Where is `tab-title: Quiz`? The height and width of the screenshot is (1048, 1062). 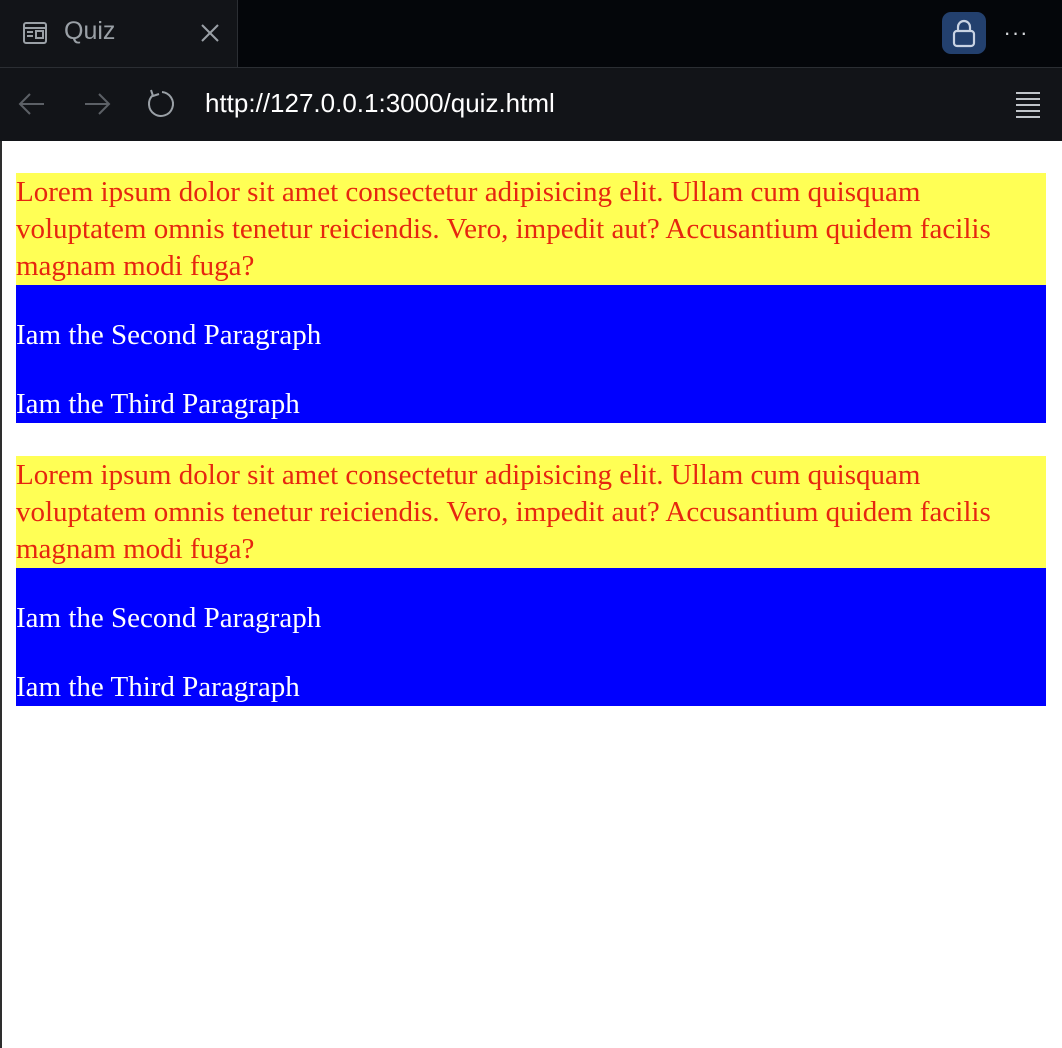 tab-title: Quiz is located at coordinates (90, 31).